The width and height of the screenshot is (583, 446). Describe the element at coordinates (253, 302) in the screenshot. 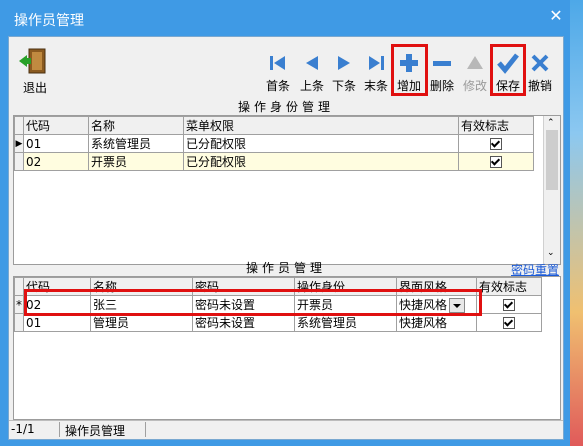

I see `new-row-highlight-box` at that location.